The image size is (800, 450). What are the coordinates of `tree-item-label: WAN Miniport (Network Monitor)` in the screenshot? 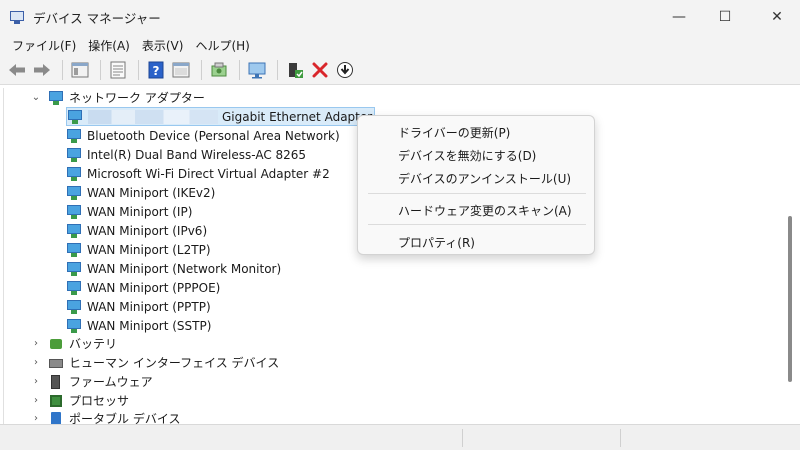 It's located at (184, 268).